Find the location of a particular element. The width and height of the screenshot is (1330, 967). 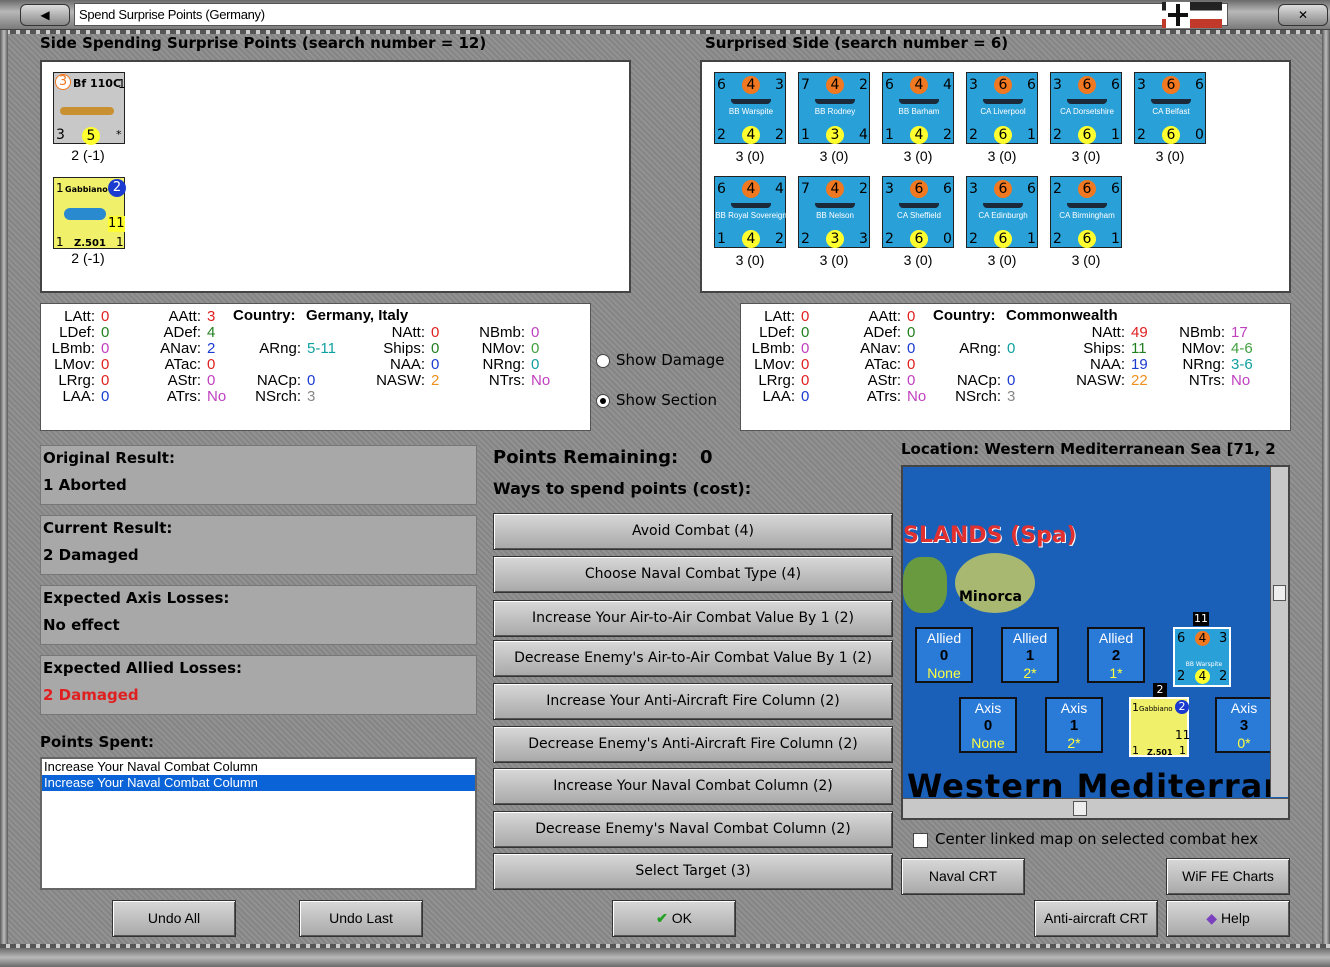

ship-value: 1 is located at coordinates (1031, 135).